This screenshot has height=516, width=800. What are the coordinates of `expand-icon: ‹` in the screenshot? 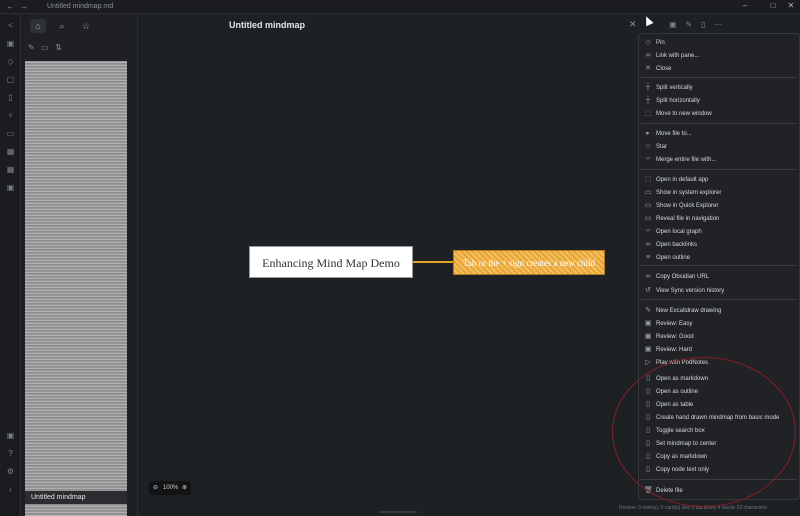 It's located at (10, 489).